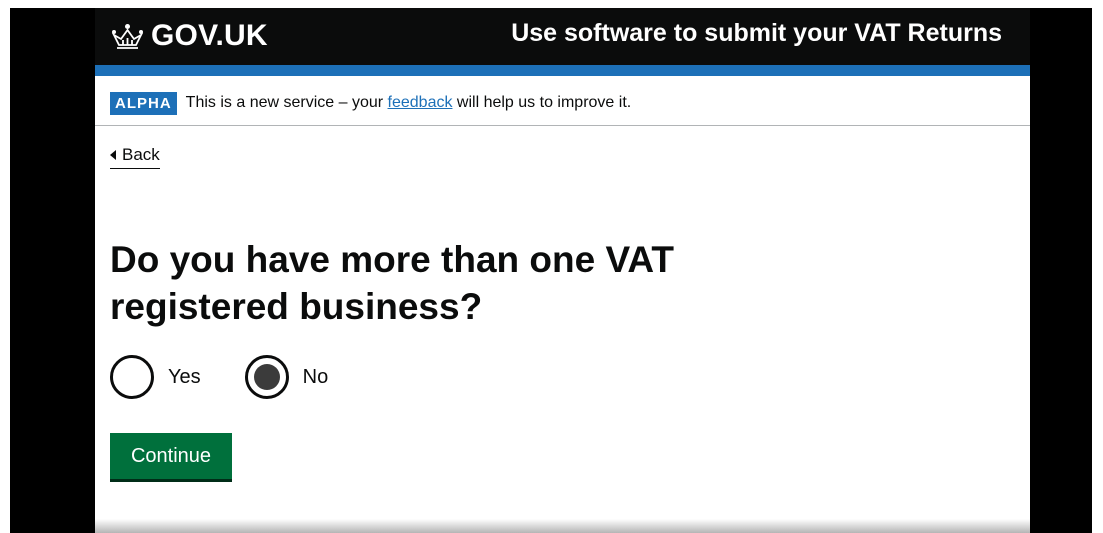 This screenshot has width=1103, height=533. What do you see at coordinates (562, 125) in the screenshot?
I see `banner-divider` at bounding box center [562, 125].